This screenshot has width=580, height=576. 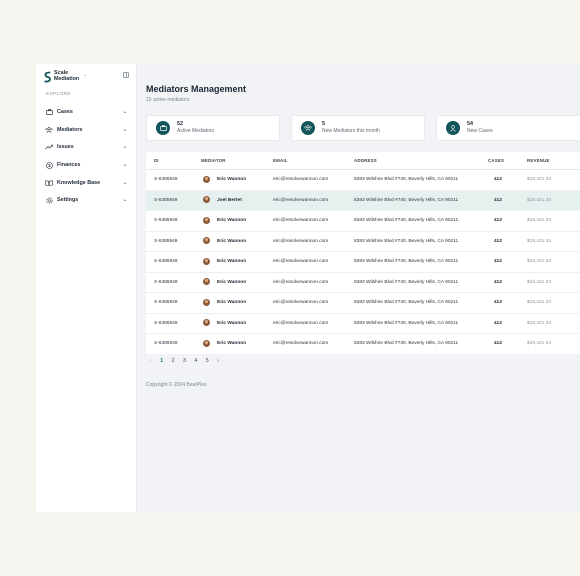 What do you see at coordinates (156, 160) in the screenshot?
I see `column-header-id: ID` at bounding box center [156, 160].